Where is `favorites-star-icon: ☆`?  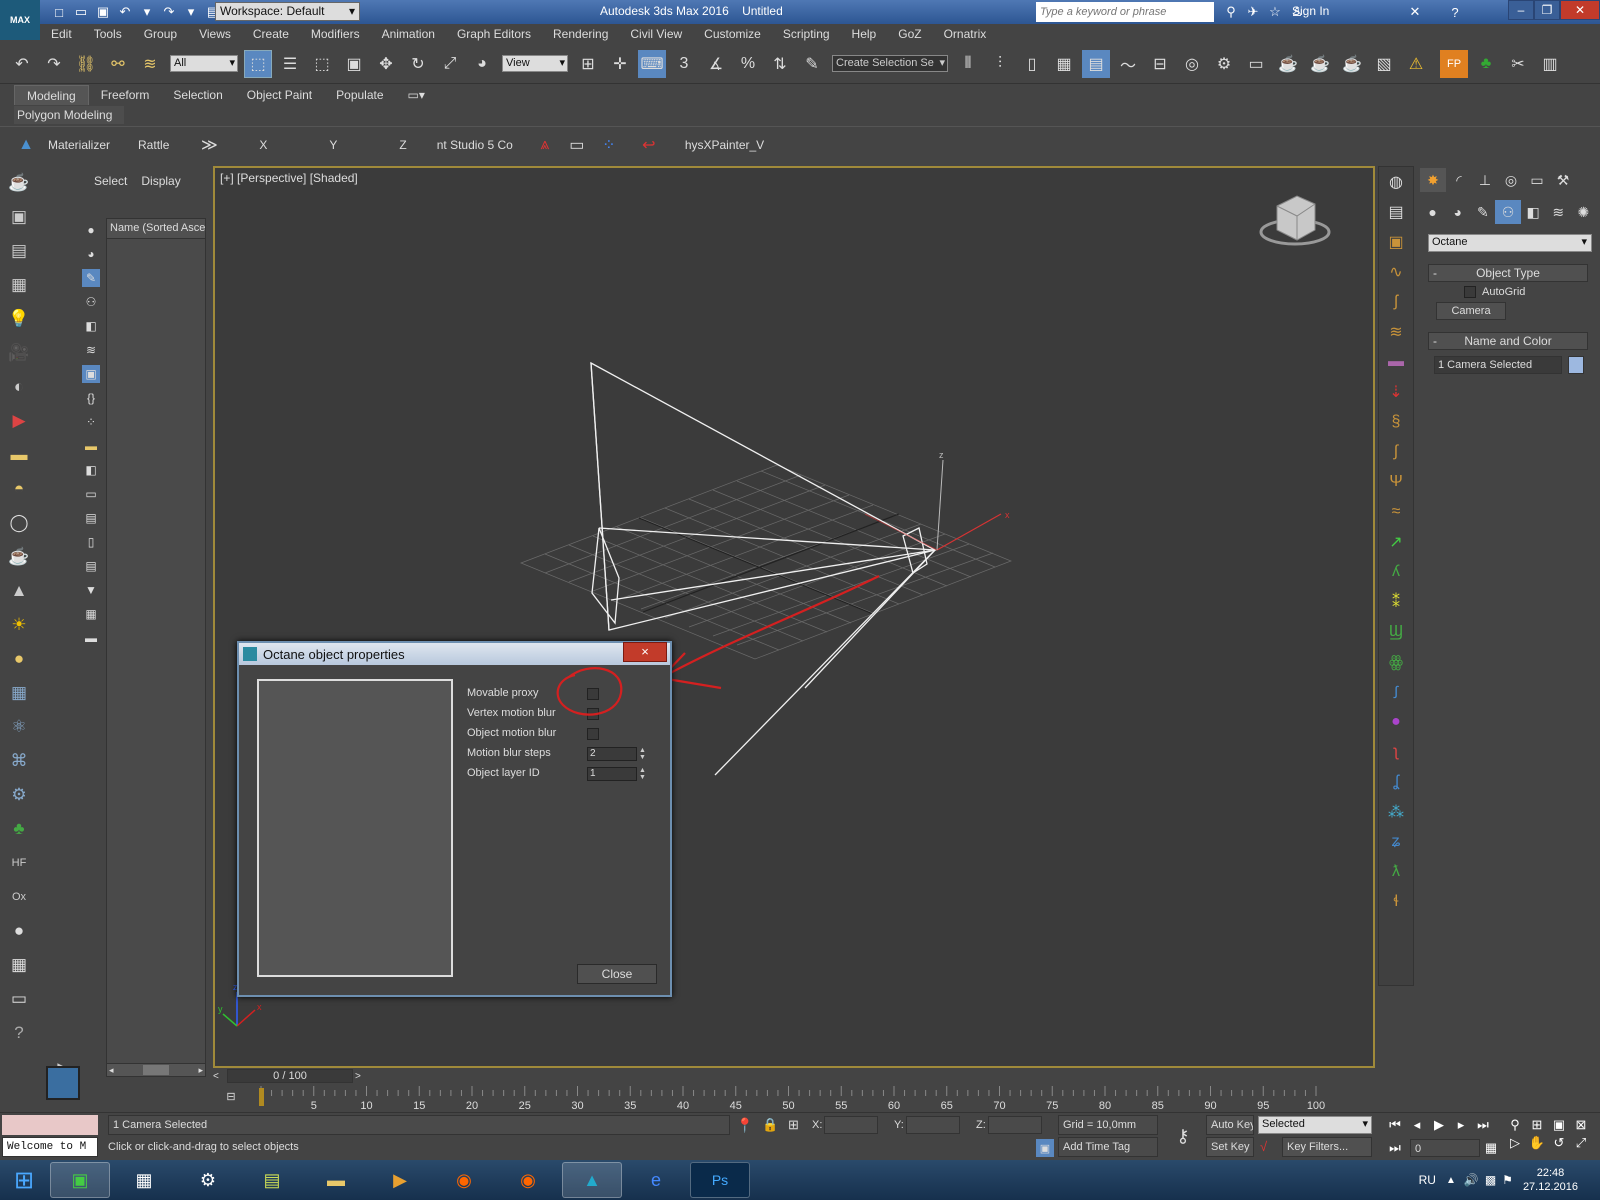 favorites-star-icon: ☆ is located at coordinates (1275, 12).